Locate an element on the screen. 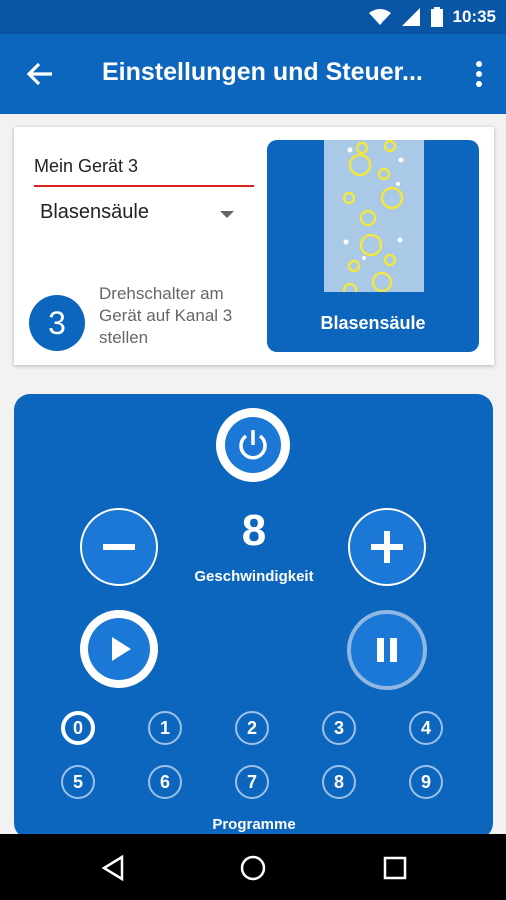  pause-button is located at coordinates (387, 650).